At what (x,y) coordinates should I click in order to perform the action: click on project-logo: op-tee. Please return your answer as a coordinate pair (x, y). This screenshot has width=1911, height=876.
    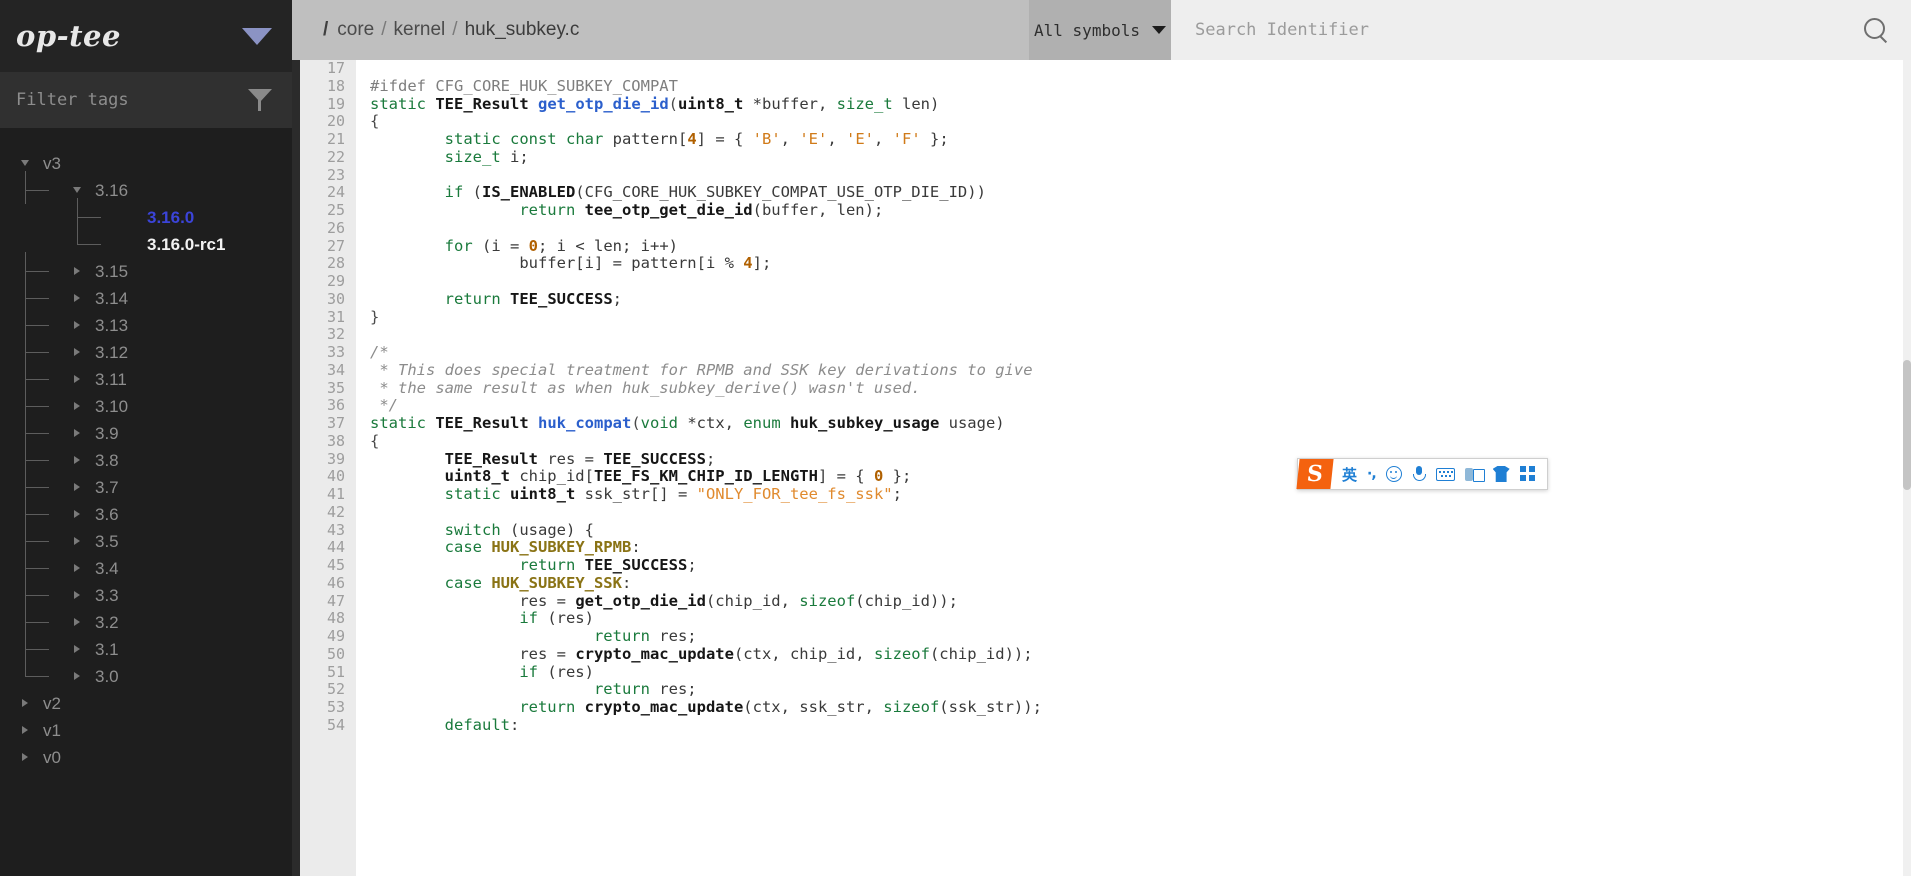
    Looking at the image, I should click on (129, 36).